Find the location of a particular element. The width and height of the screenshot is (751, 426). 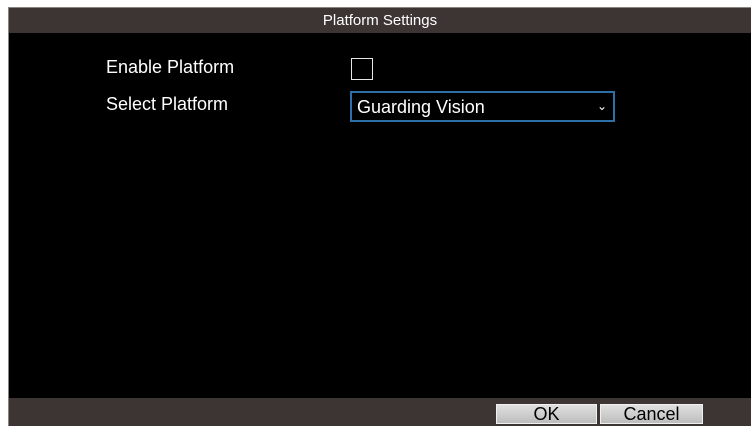

ok-button: OK is located at coordinates (546, 414).